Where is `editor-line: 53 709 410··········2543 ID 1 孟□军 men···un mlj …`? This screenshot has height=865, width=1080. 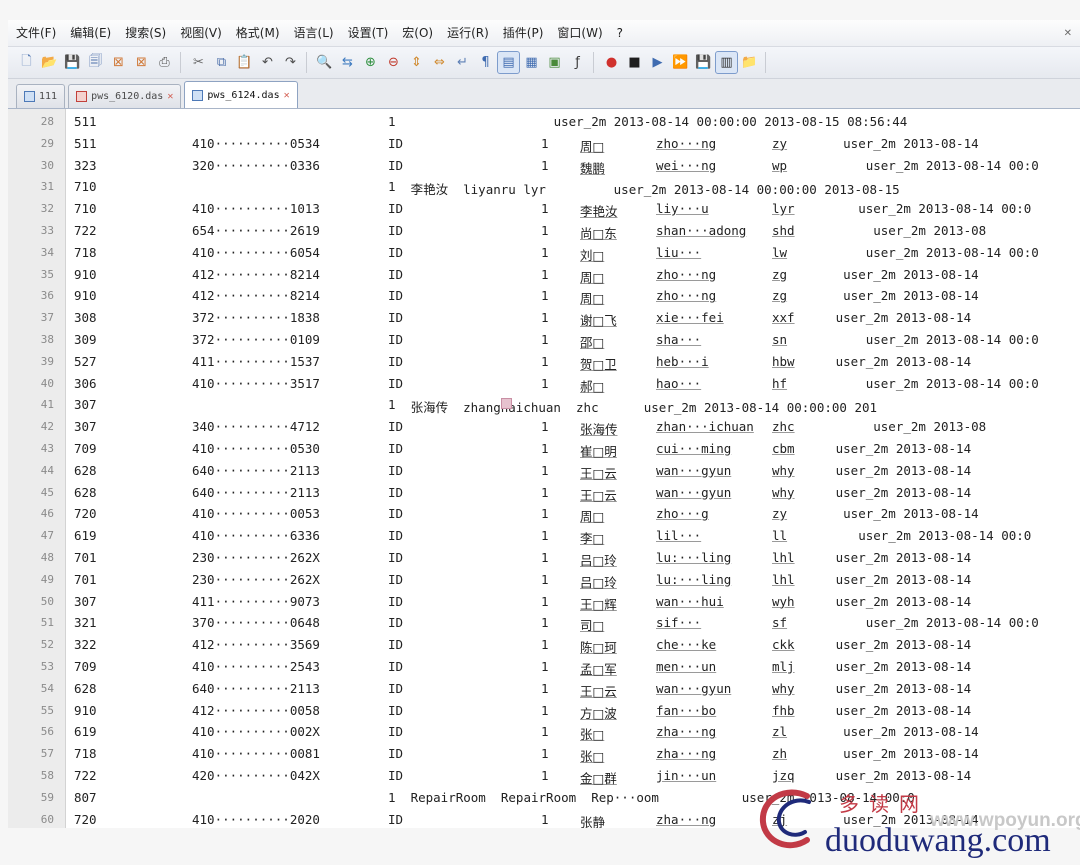 editor-line: 53 709 410··········2543 ID 1 孟□军 men···un mlj … is located at coordinates (544, 666).